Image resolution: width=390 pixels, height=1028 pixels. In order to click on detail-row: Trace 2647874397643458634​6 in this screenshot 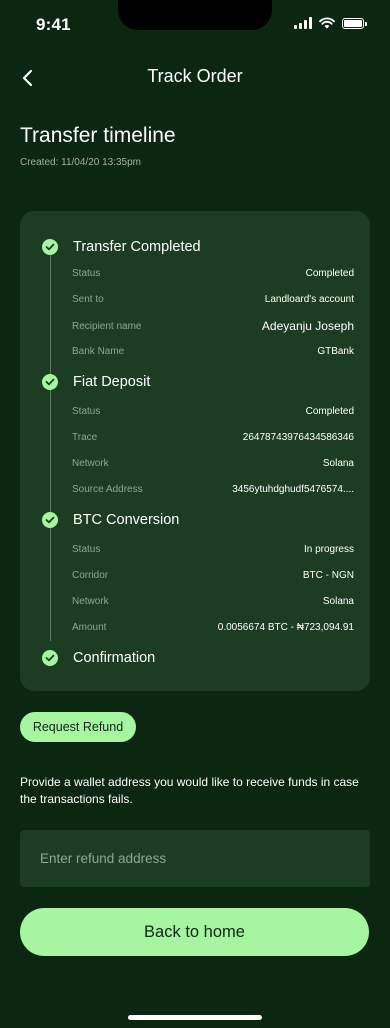, I will do `click(213, 437)`.